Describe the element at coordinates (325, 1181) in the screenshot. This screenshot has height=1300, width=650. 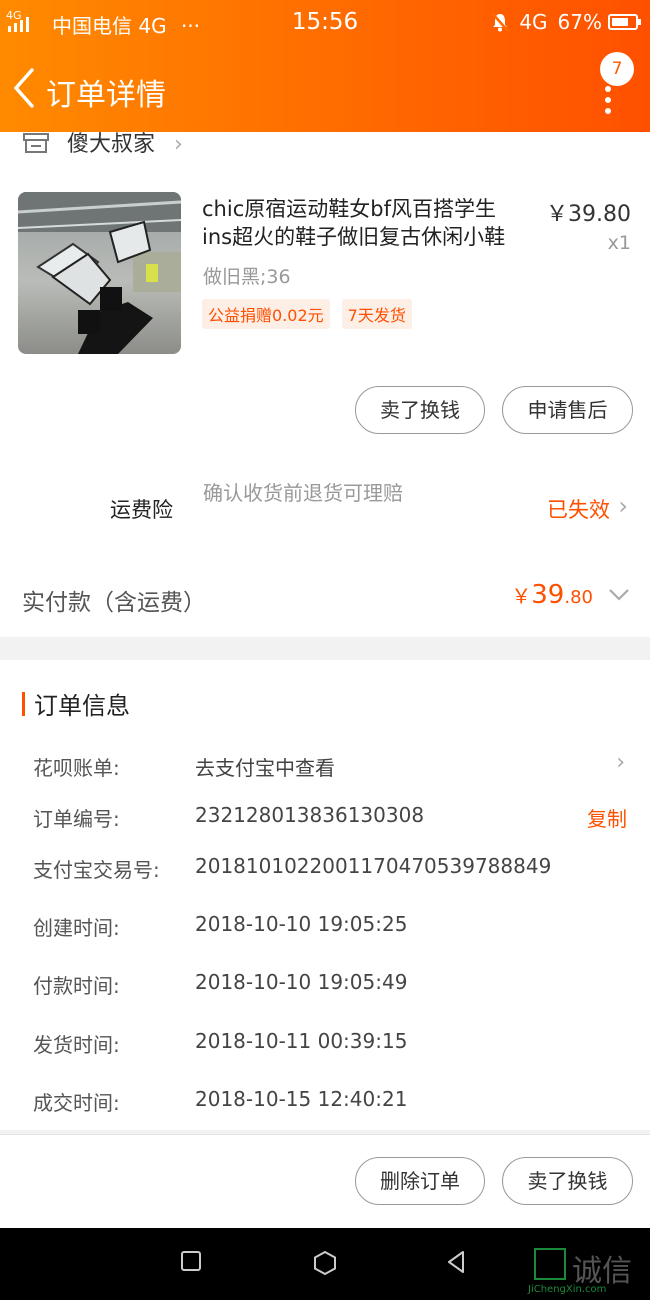
I see `bottom-action-bar: 删除订单 卖了换钱` at that location.